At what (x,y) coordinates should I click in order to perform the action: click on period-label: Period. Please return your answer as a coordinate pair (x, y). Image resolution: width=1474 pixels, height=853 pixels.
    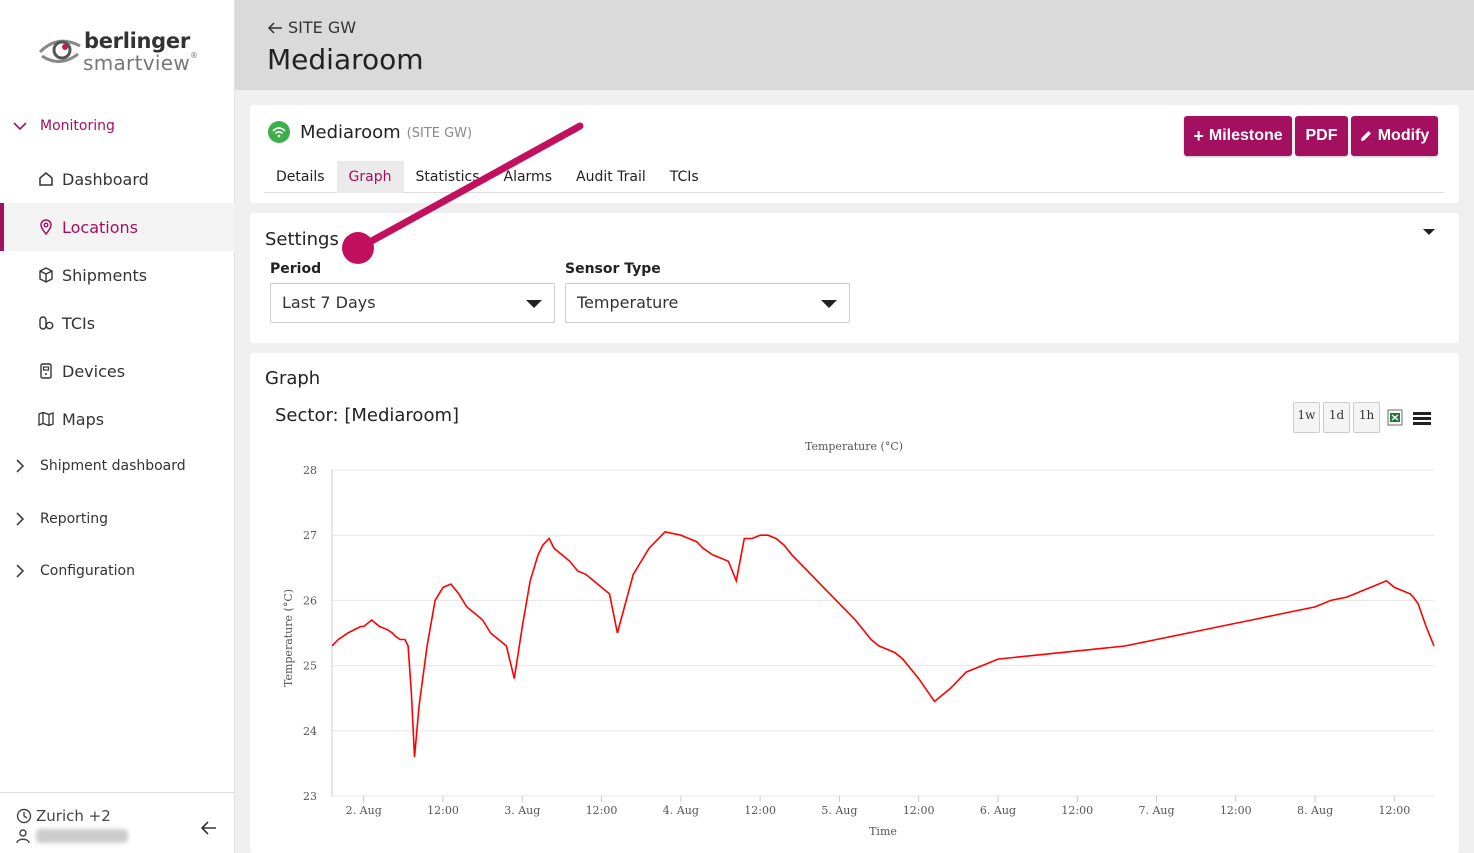
    Looking at the image, I should click on (296, 269).